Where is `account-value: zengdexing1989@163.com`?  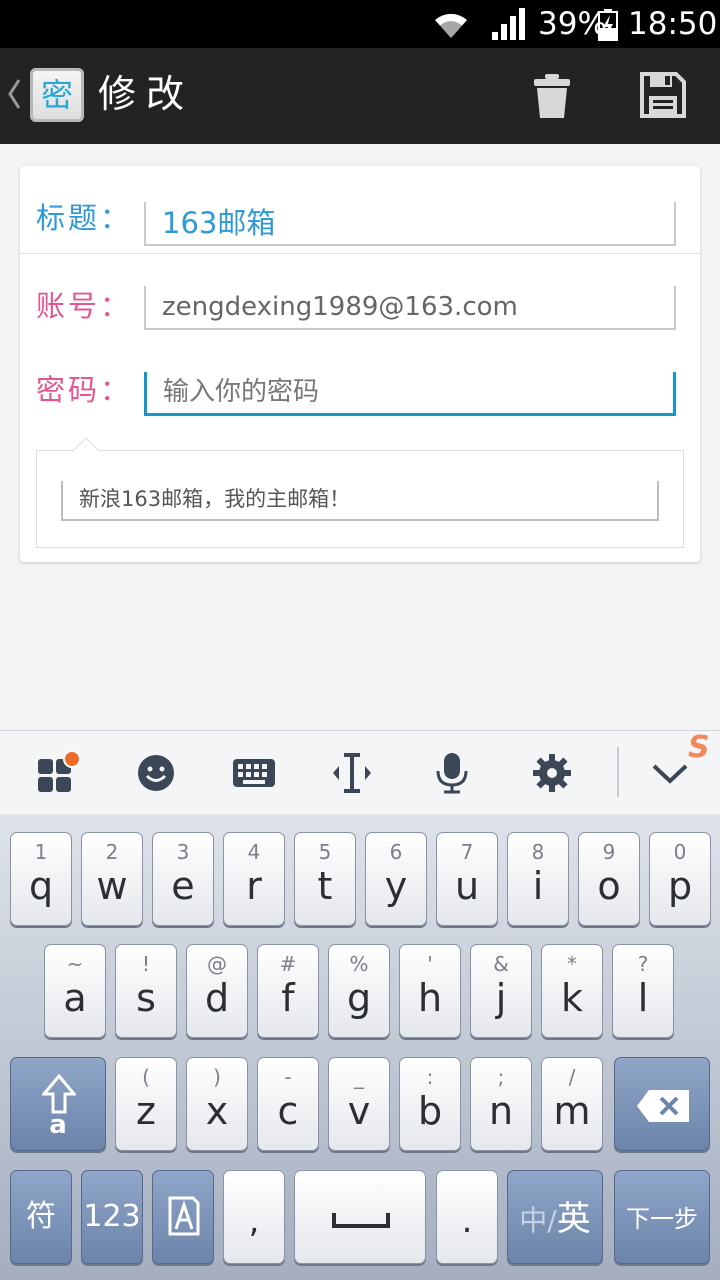 account-value: zengdexing1989@163.com is located at coordinates (340, 307).